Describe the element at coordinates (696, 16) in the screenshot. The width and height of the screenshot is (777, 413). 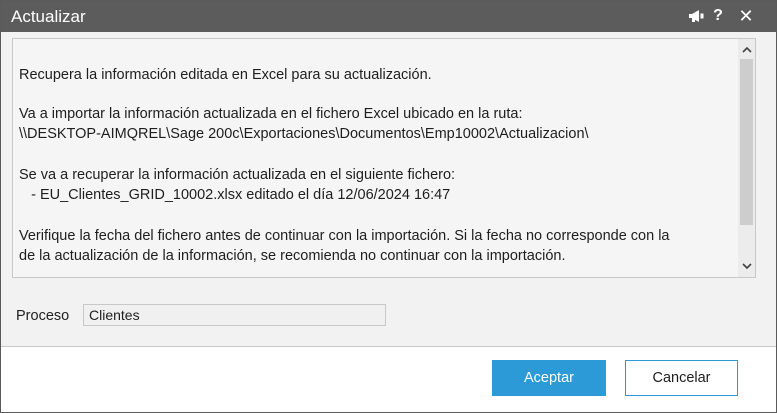
I see `megaphone-icon` at that location.